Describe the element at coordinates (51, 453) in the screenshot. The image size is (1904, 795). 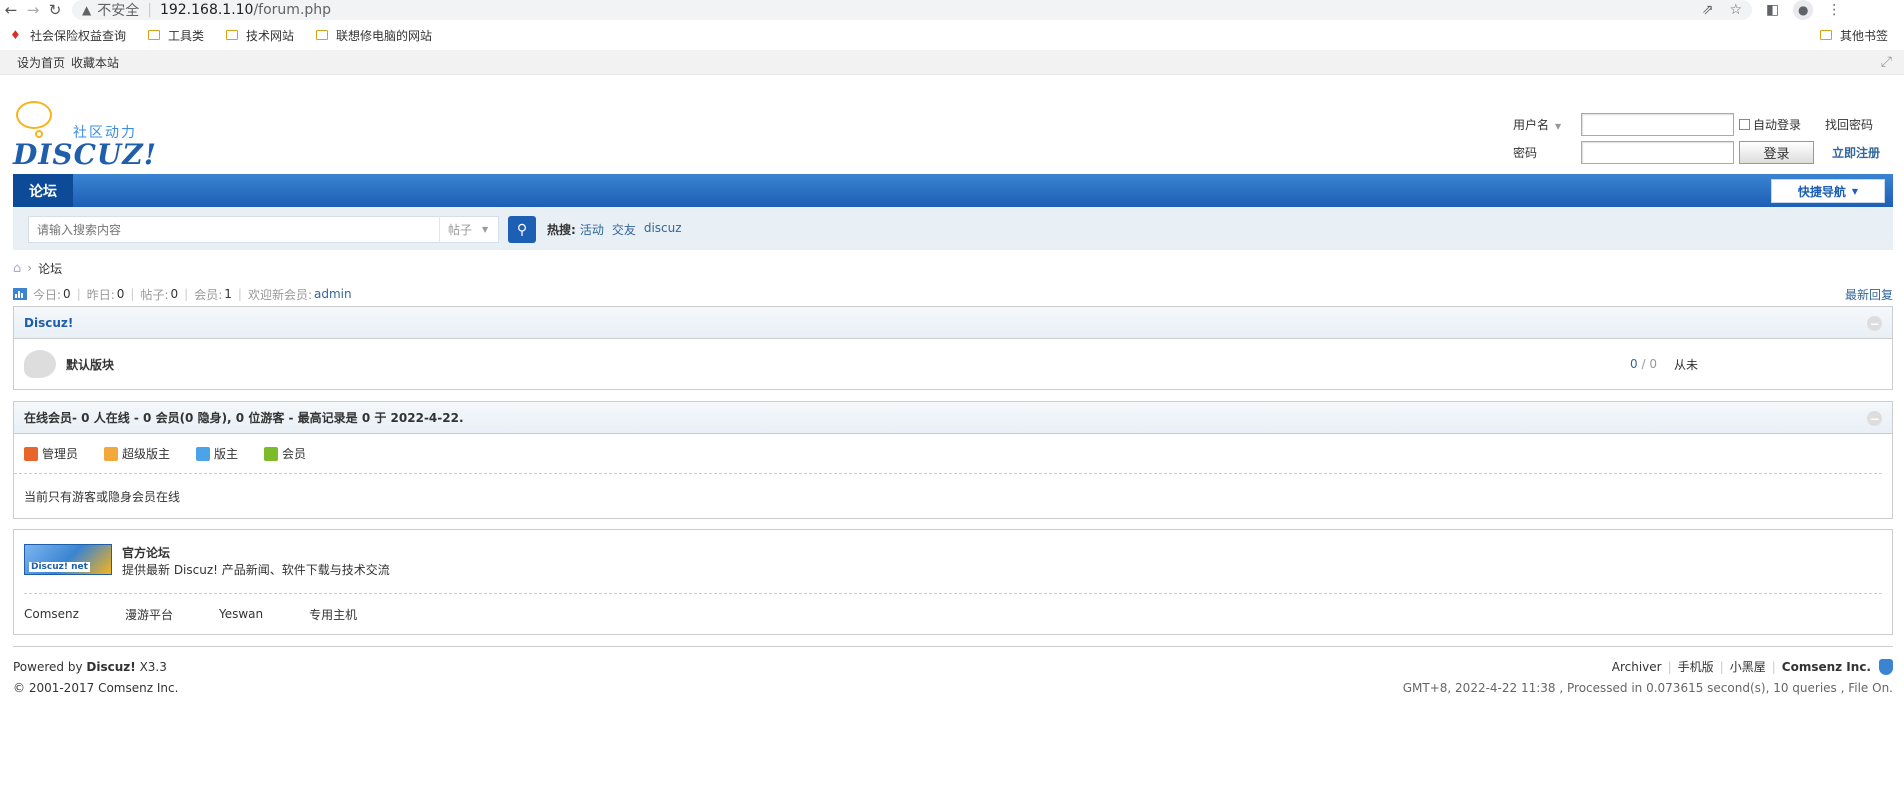
I see `legend-admin: 管理员` at that location.